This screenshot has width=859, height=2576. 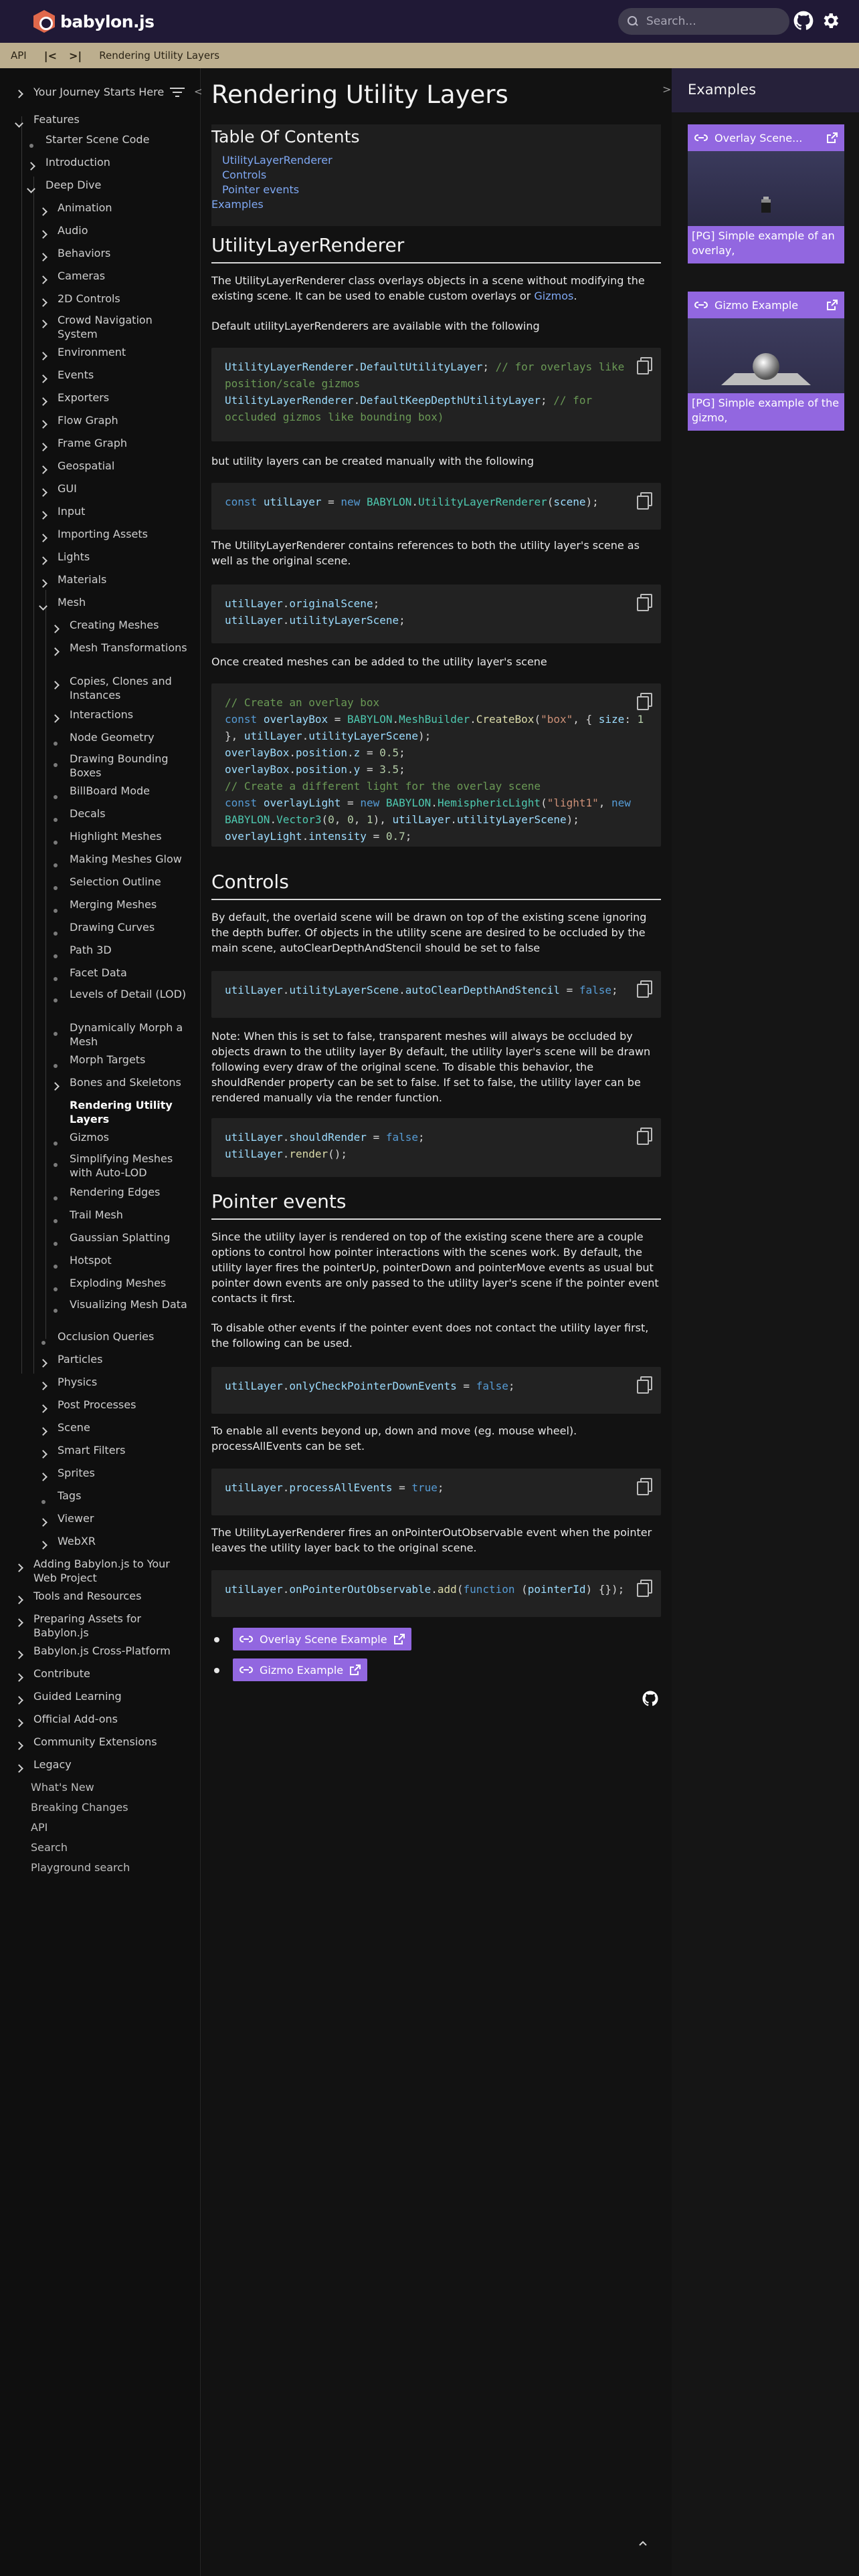 I want to click on sidebar-item: Hotspot, so click(x=120, y=1262).